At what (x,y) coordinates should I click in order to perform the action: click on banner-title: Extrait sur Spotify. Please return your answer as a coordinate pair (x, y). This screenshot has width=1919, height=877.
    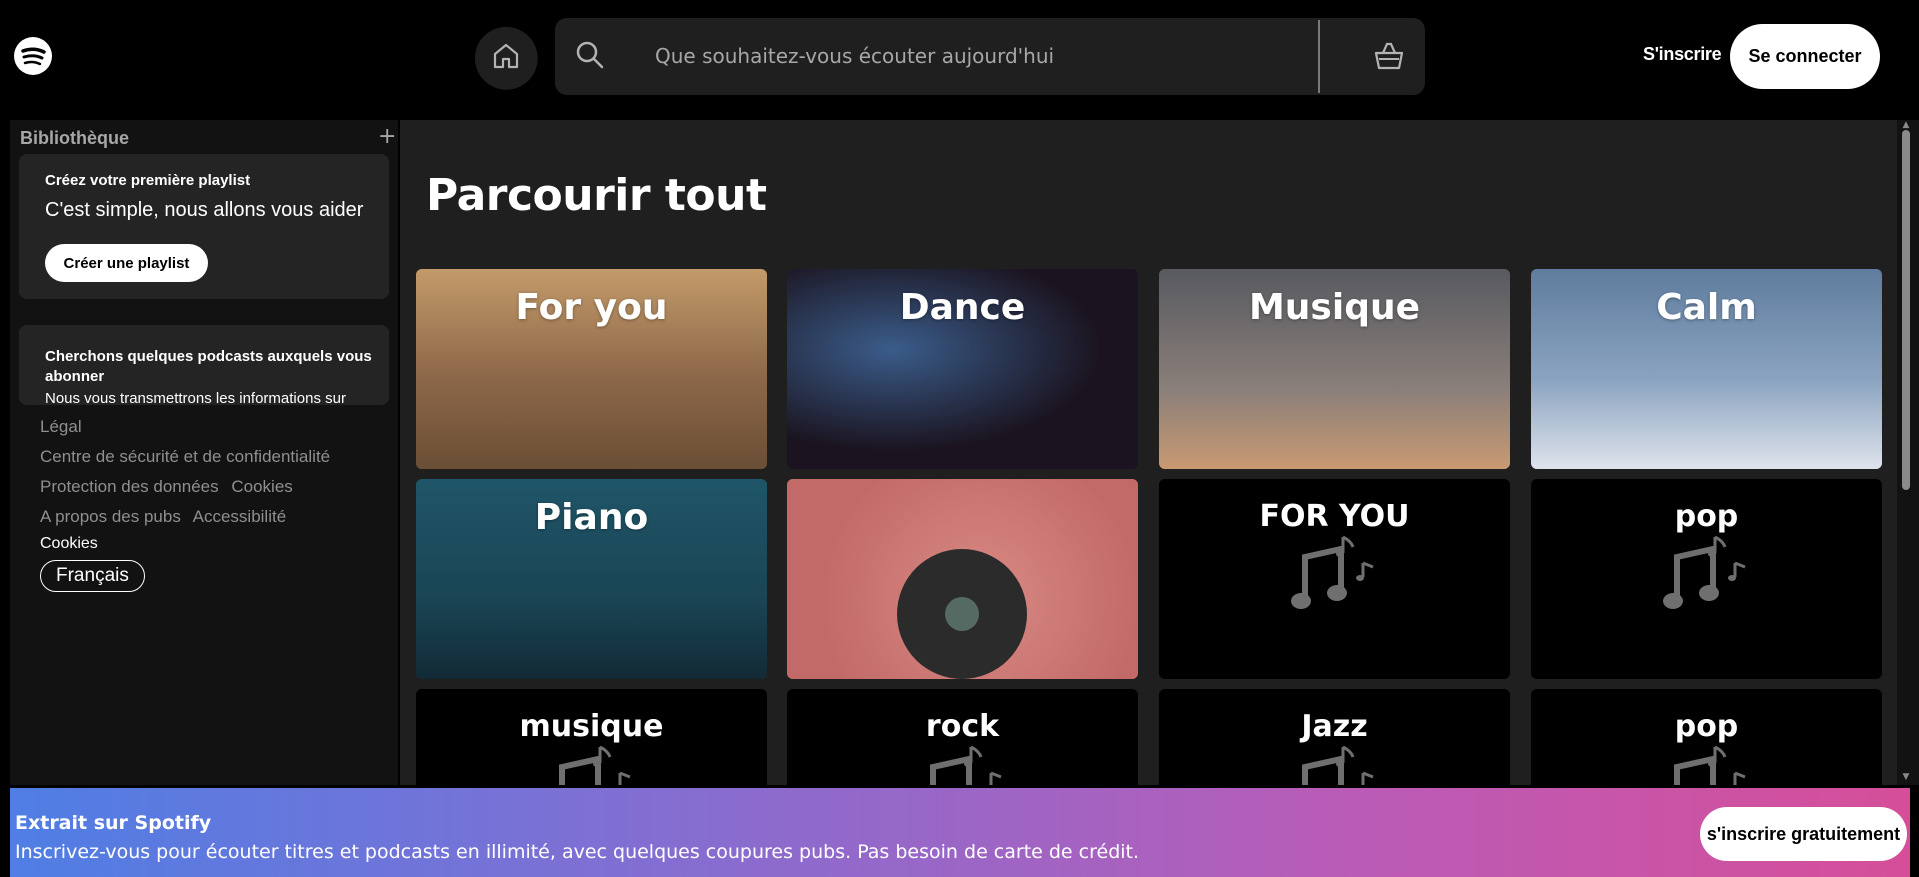
    Looking at the image, I should click on (113, 823).